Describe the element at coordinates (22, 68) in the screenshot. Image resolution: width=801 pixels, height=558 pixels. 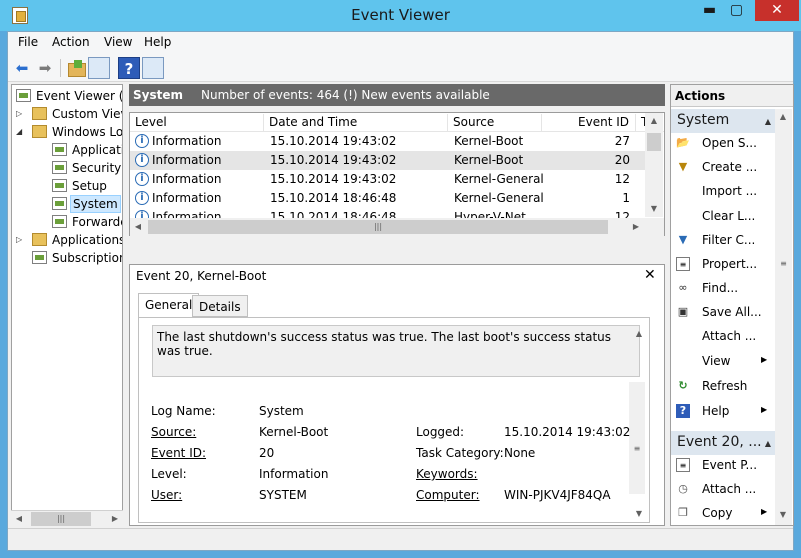
I see `back-arrow-icon: ⬅` at that location.